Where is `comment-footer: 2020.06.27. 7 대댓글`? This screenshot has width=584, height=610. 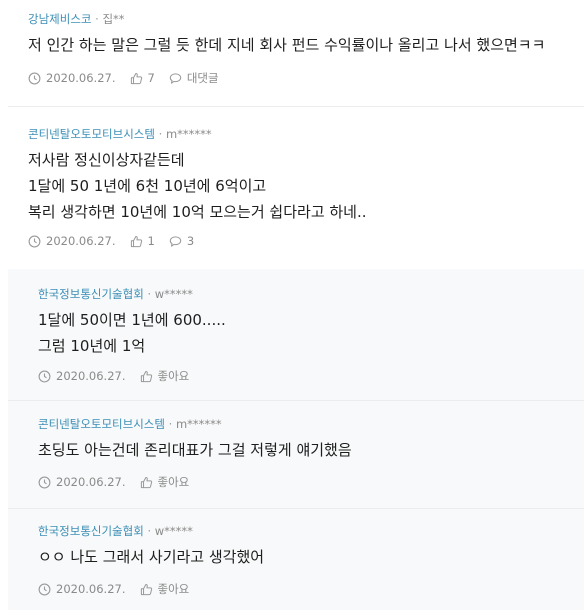
comment-footer: 2020.06.27. 7 대댓글 is located at coordinates (130, 78).